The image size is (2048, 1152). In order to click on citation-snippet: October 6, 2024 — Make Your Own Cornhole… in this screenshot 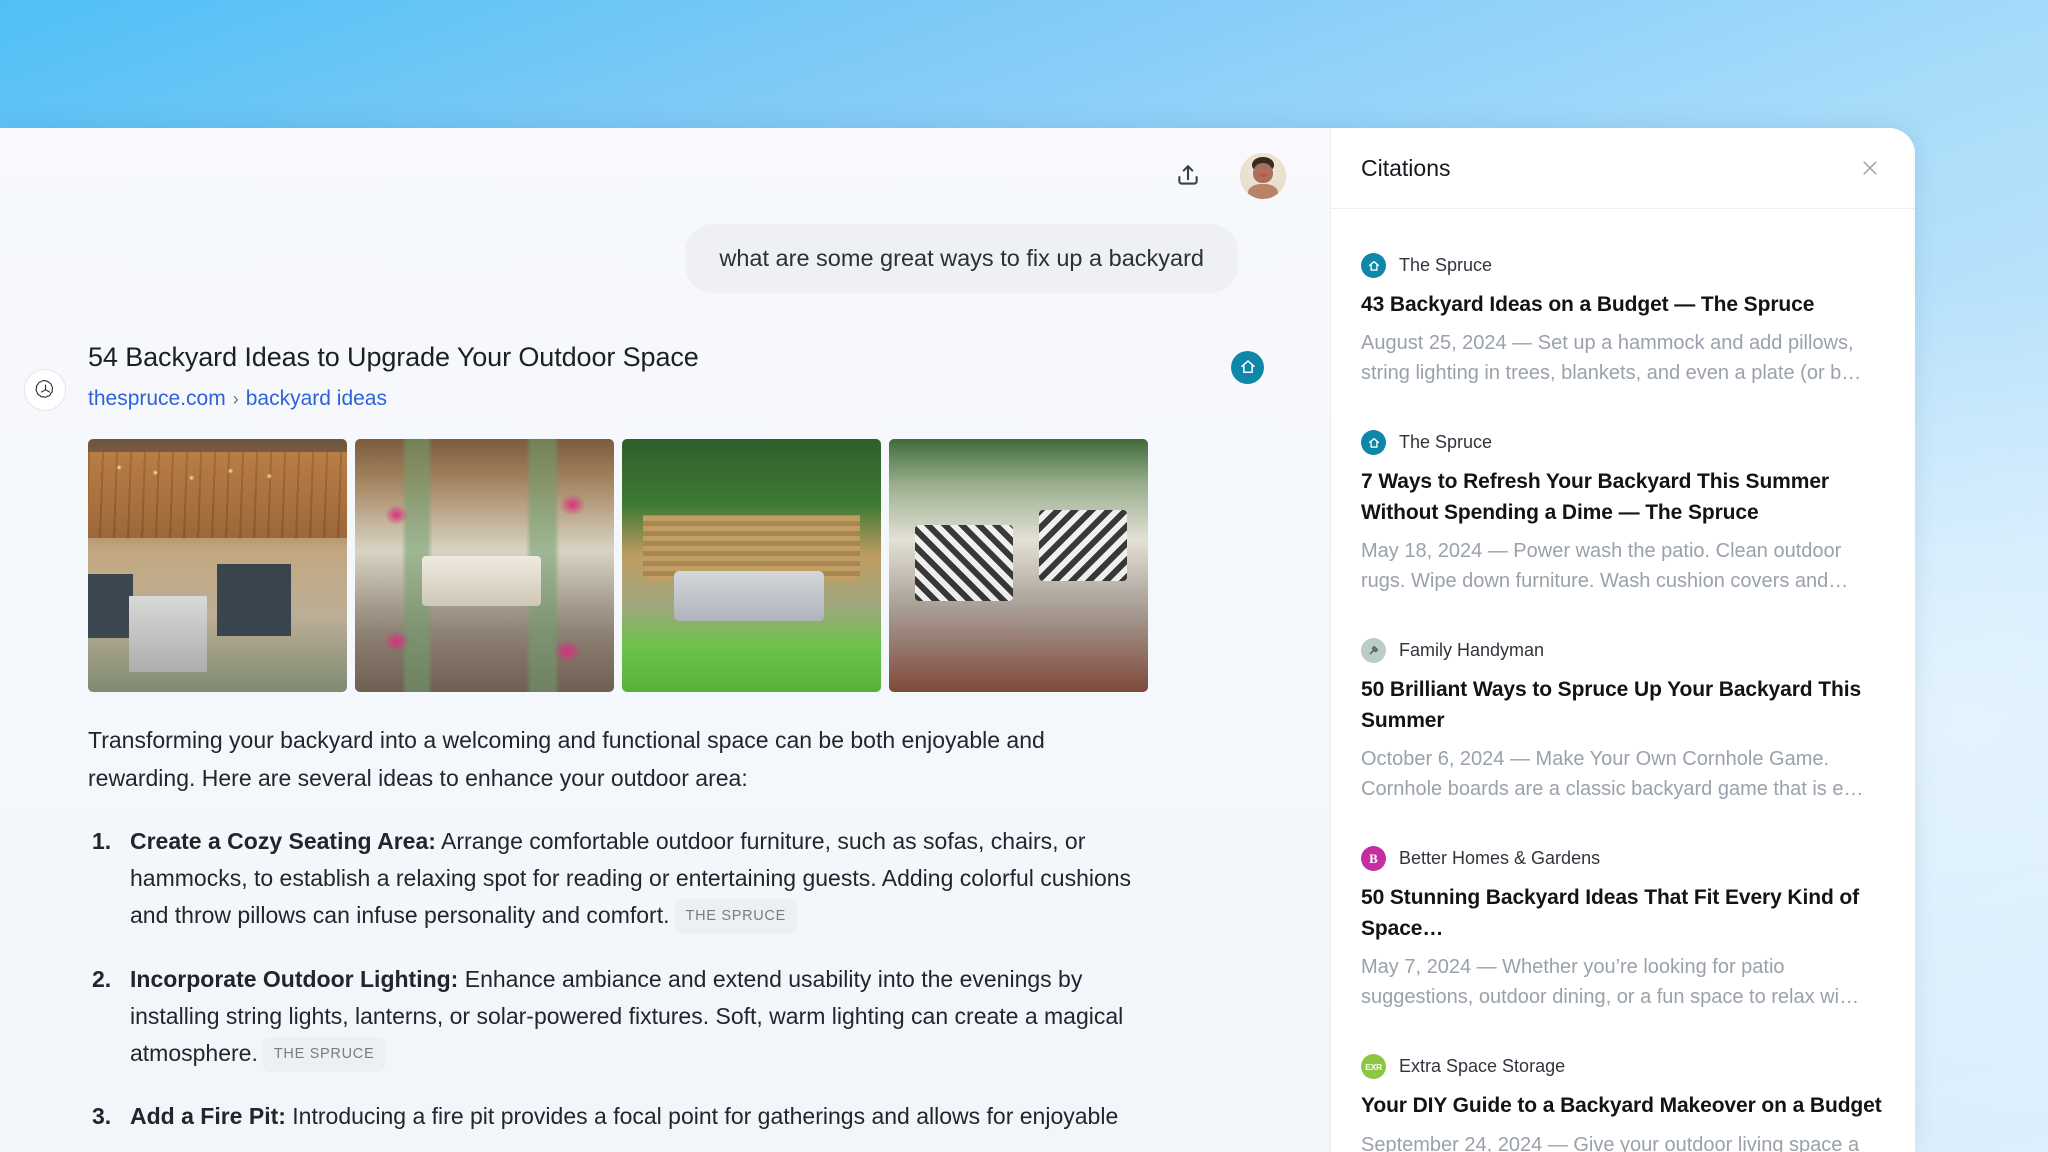, I will do `click(1612, 774)`.